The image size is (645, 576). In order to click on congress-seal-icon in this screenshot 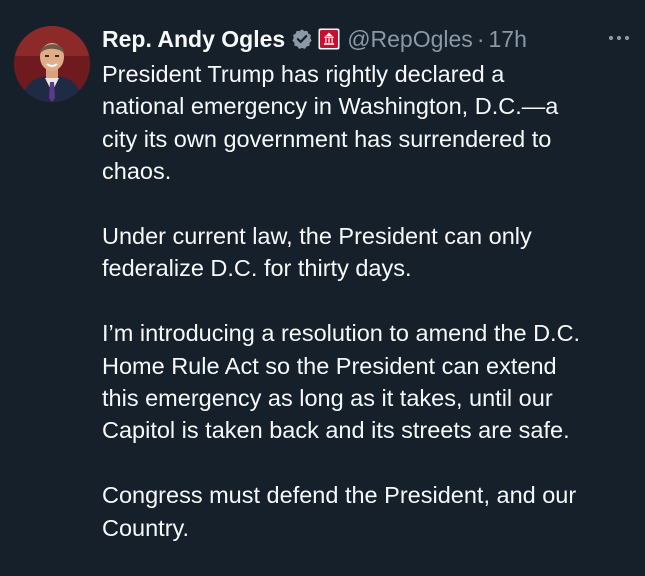, I will do `click(329, 39)`.